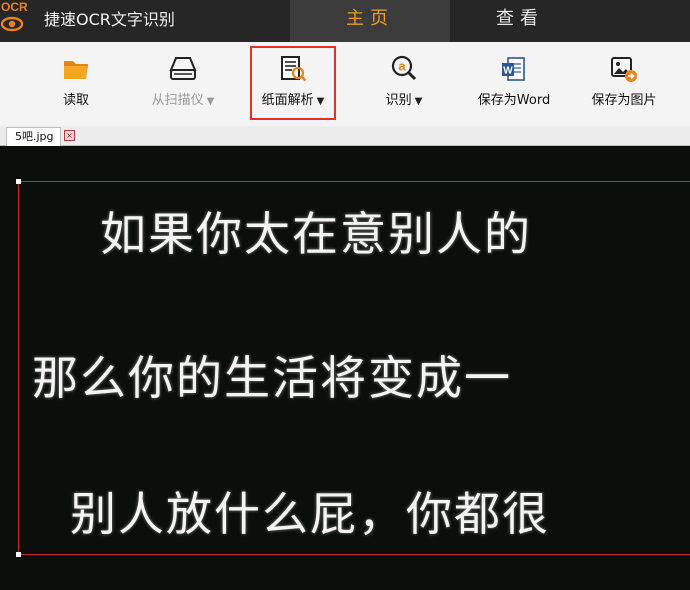 This screenshot has height=590, width=690. I want to click on folder-icon, so click(76, 70).